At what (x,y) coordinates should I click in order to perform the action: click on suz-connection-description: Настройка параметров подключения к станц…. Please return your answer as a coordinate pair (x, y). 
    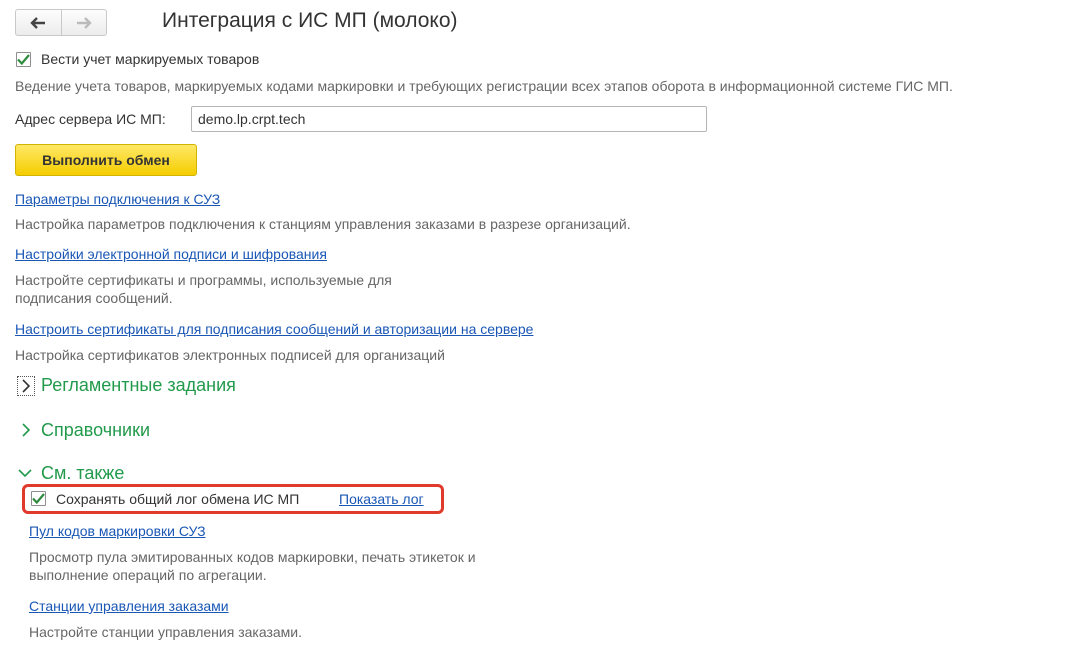
    Looking at the image, I should click on (323, 224).